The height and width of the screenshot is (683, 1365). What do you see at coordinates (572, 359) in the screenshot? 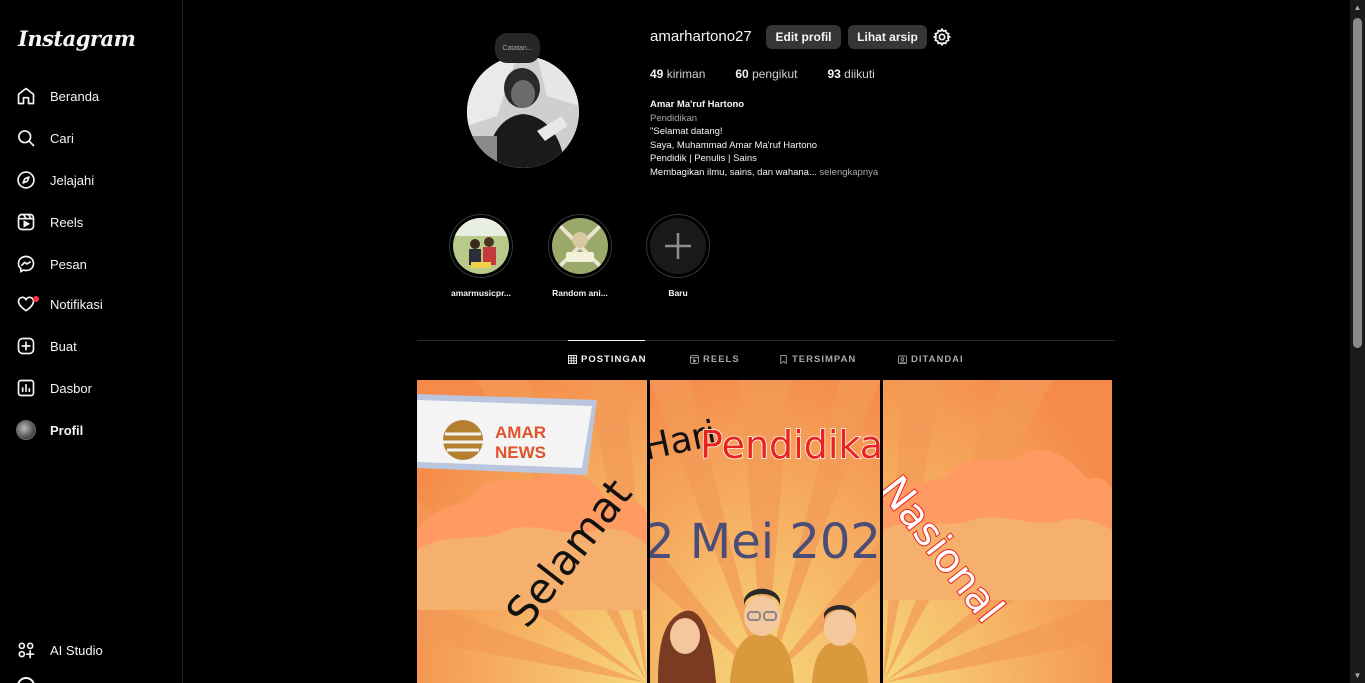
I see `grid-icon` at bounding box center [572, 359].